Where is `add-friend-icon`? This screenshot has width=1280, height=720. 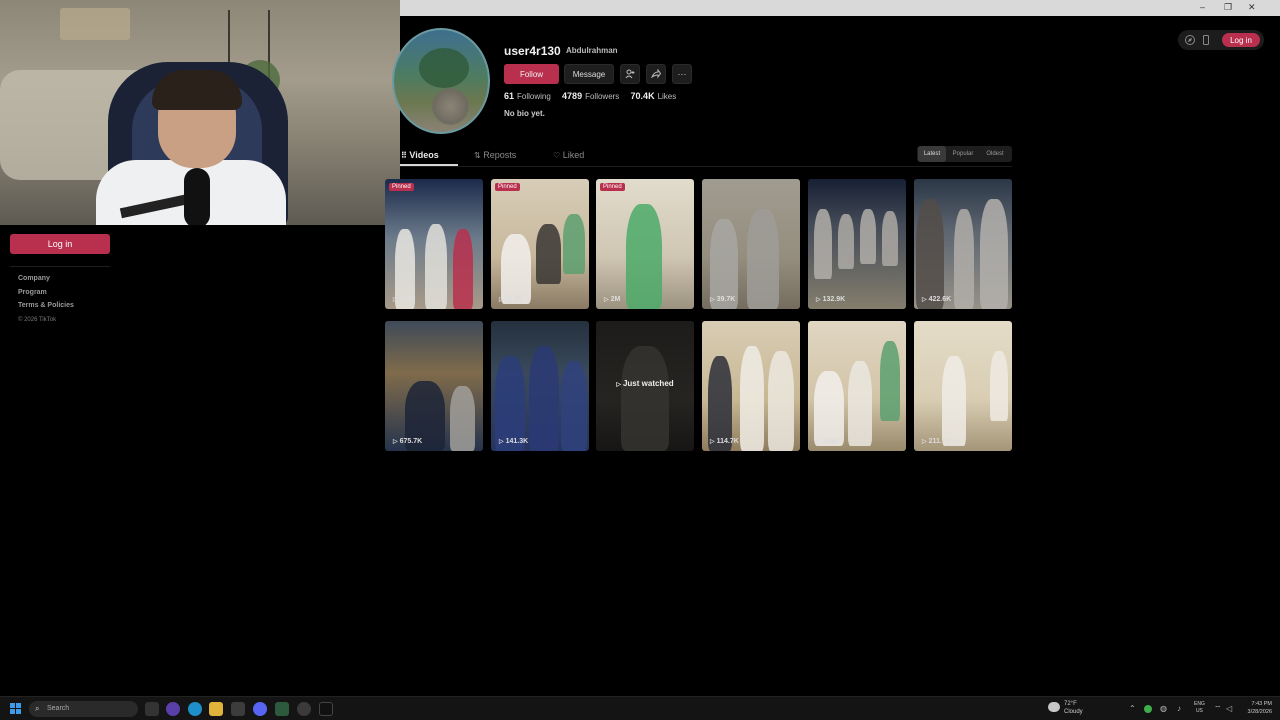 add-friend-icon is located at coordinates (630, 74).